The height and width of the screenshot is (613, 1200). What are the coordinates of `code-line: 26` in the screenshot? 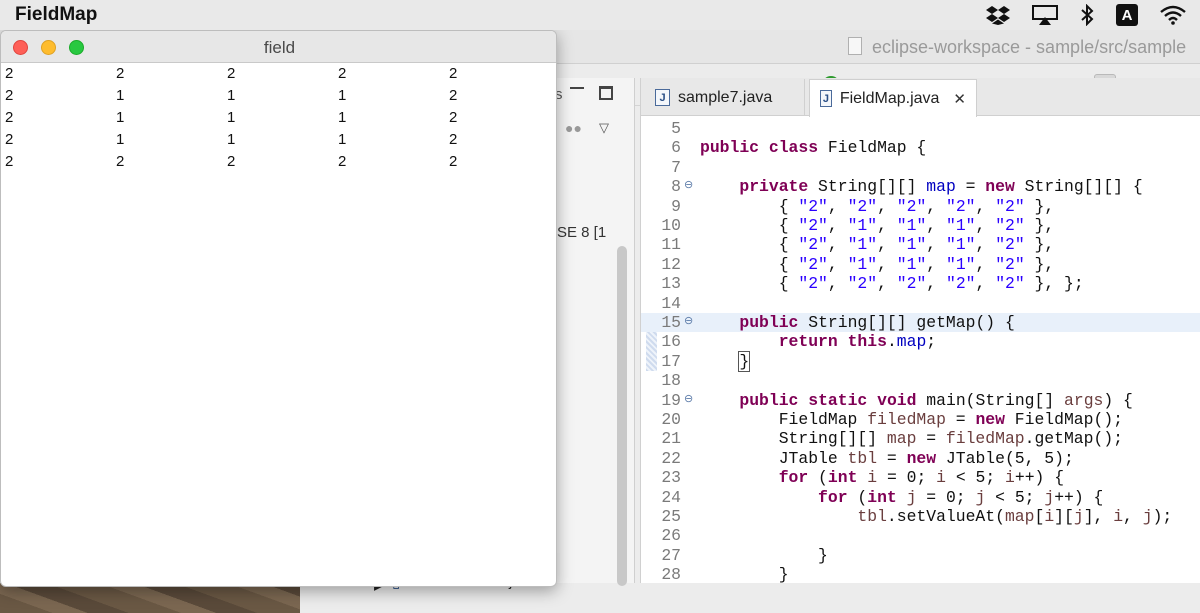 It's located at (920, 535).